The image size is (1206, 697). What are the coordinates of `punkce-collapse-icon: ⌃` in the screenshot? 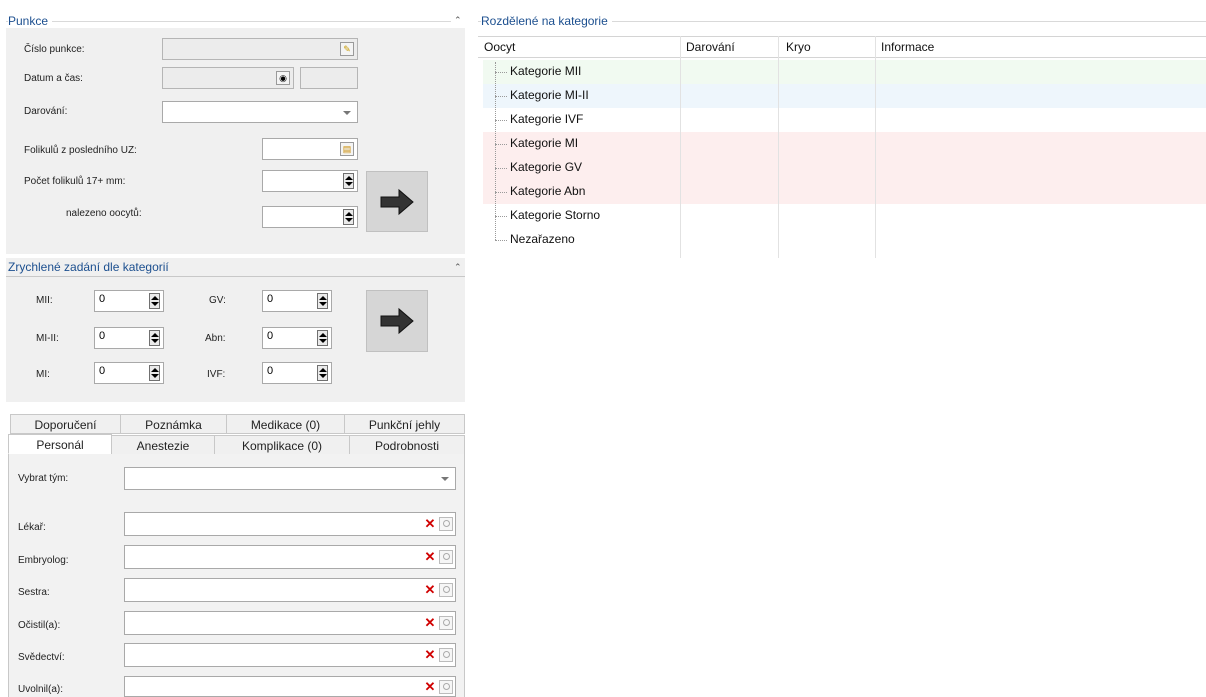 It's located at (458, 20).